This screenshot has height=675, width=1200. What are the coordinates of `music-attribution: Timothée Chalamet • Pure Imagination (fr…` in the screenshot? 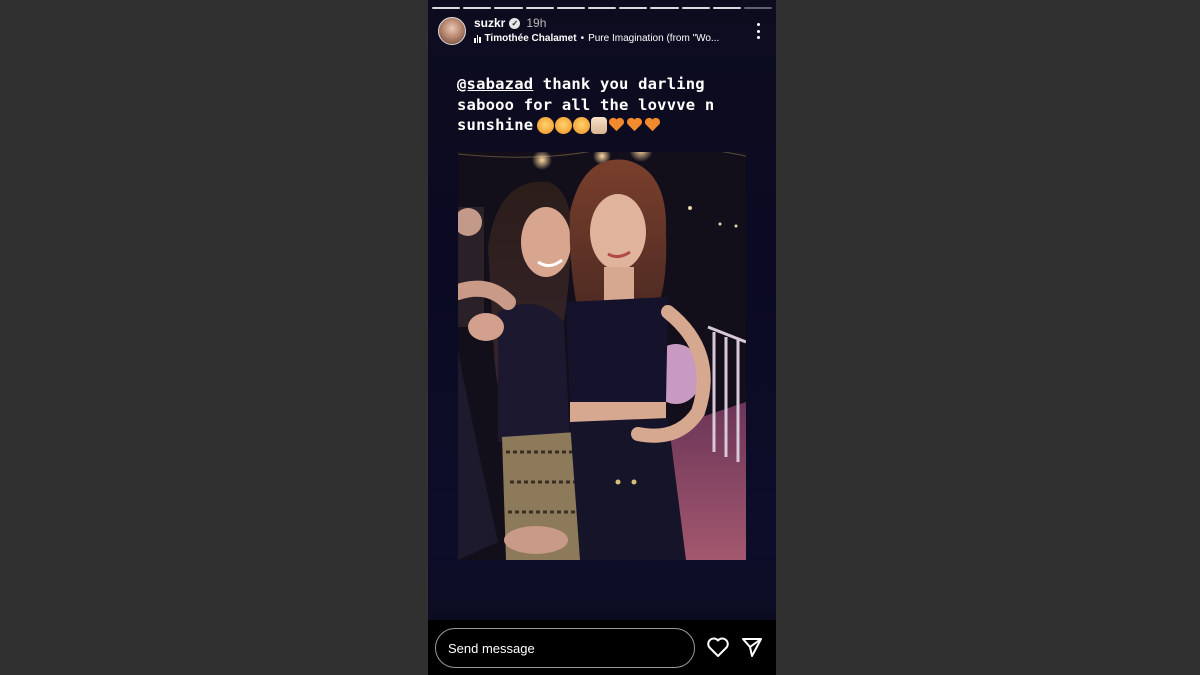 It's located at (604, 38).